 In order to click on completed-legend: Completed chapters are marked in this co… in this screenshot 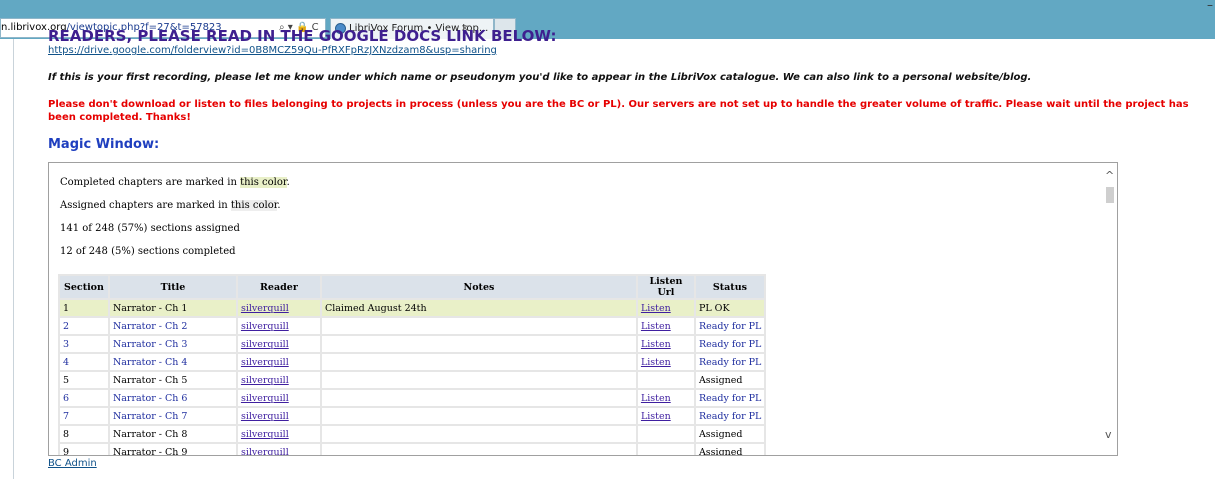, I will do `click(175, 182)`.